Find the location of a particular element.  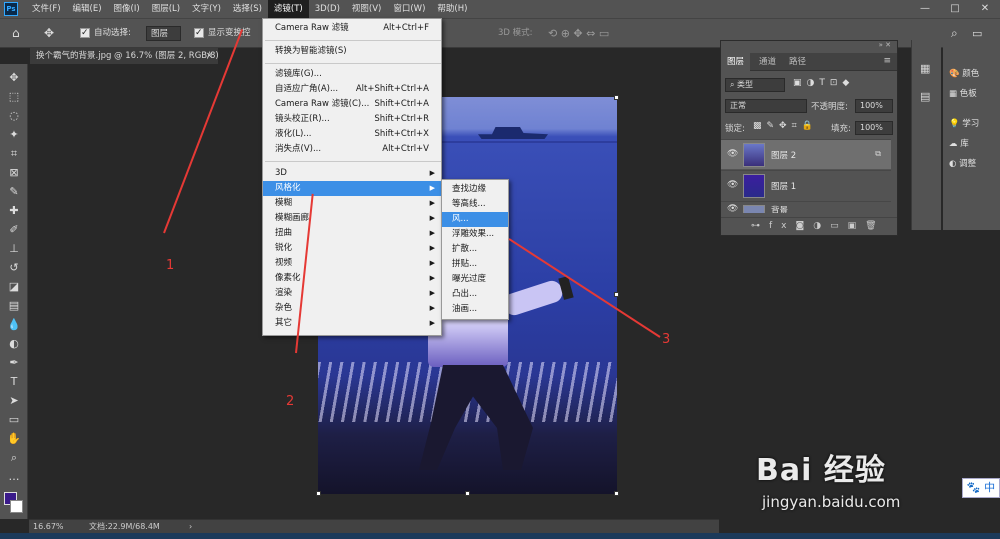

healing-brush-tool-icon: ✚ is located at coordinates (14, 211).